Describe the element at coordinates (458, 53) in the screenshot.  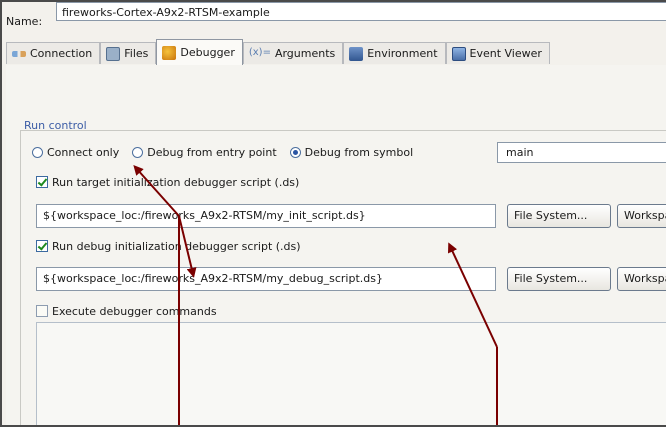
I see `event-viewer-icon` at that location.